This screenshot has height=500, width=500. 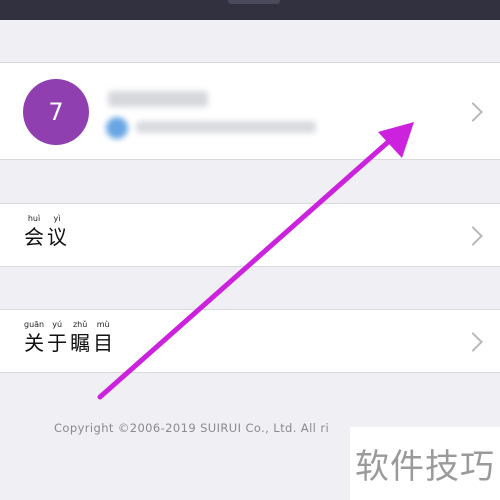 I want to click on hanzi: 议, so click(x=57, y=237).